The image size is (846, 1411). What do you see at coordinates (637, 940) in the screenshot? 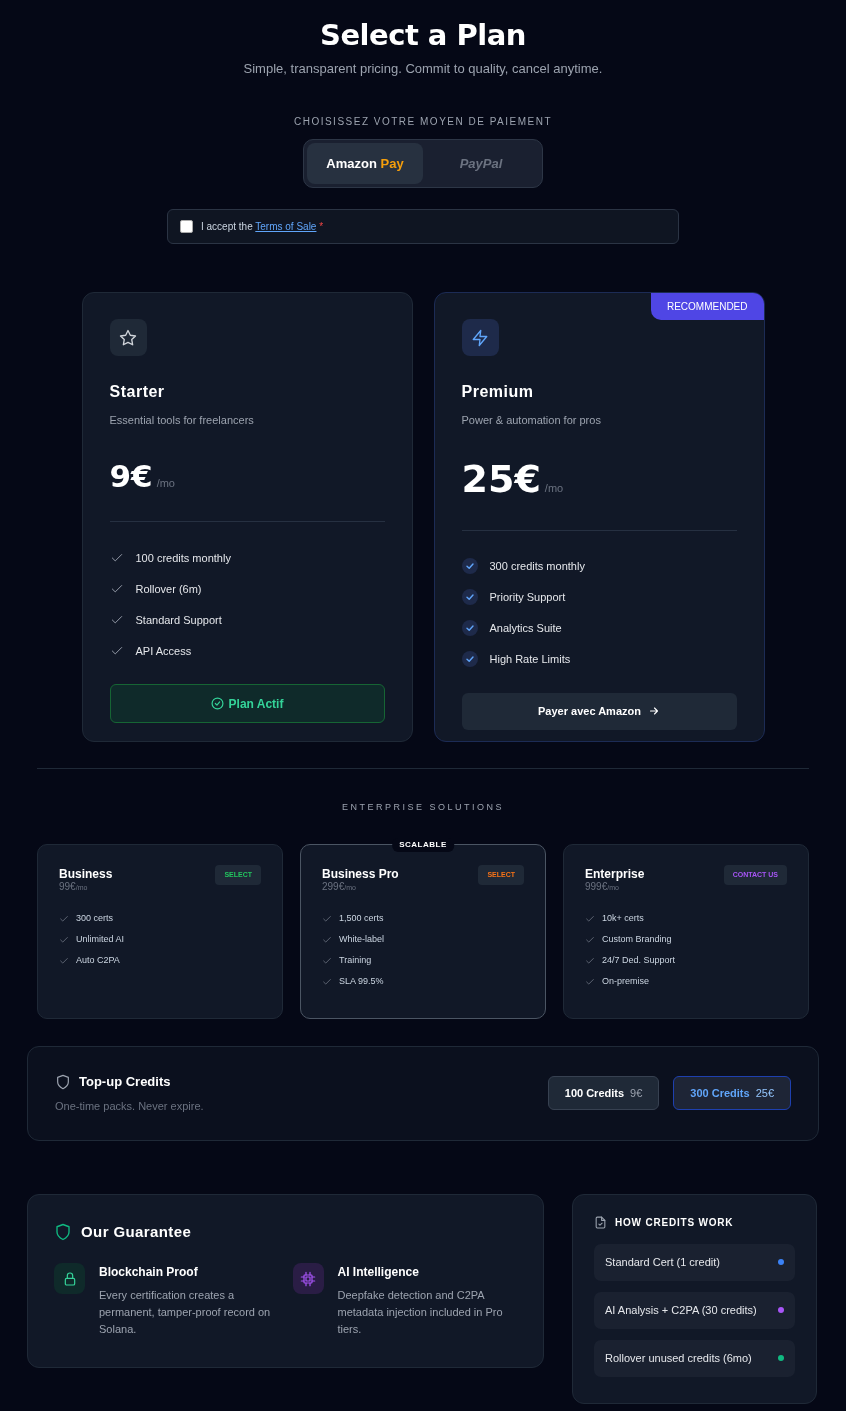
I see `feature-text: Custom Branding` at bounding box center [637, 940].